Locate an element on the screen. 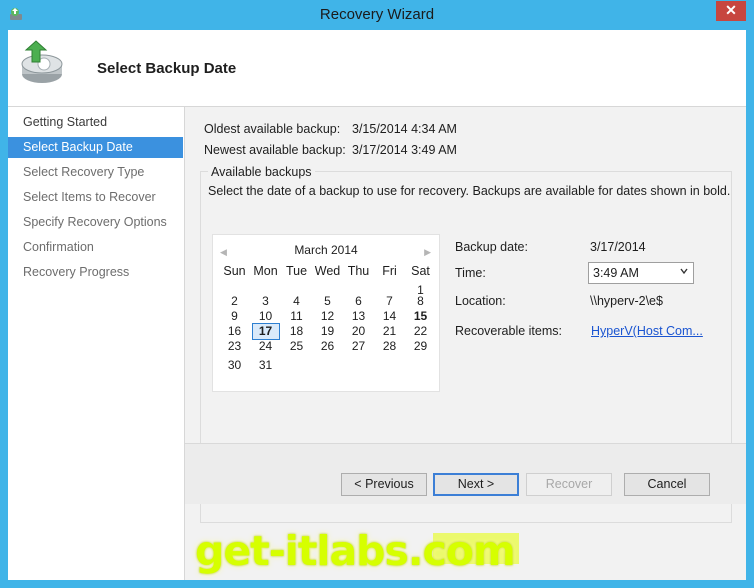  calendar-day-number: 3 is located at coordinates (265, 301).